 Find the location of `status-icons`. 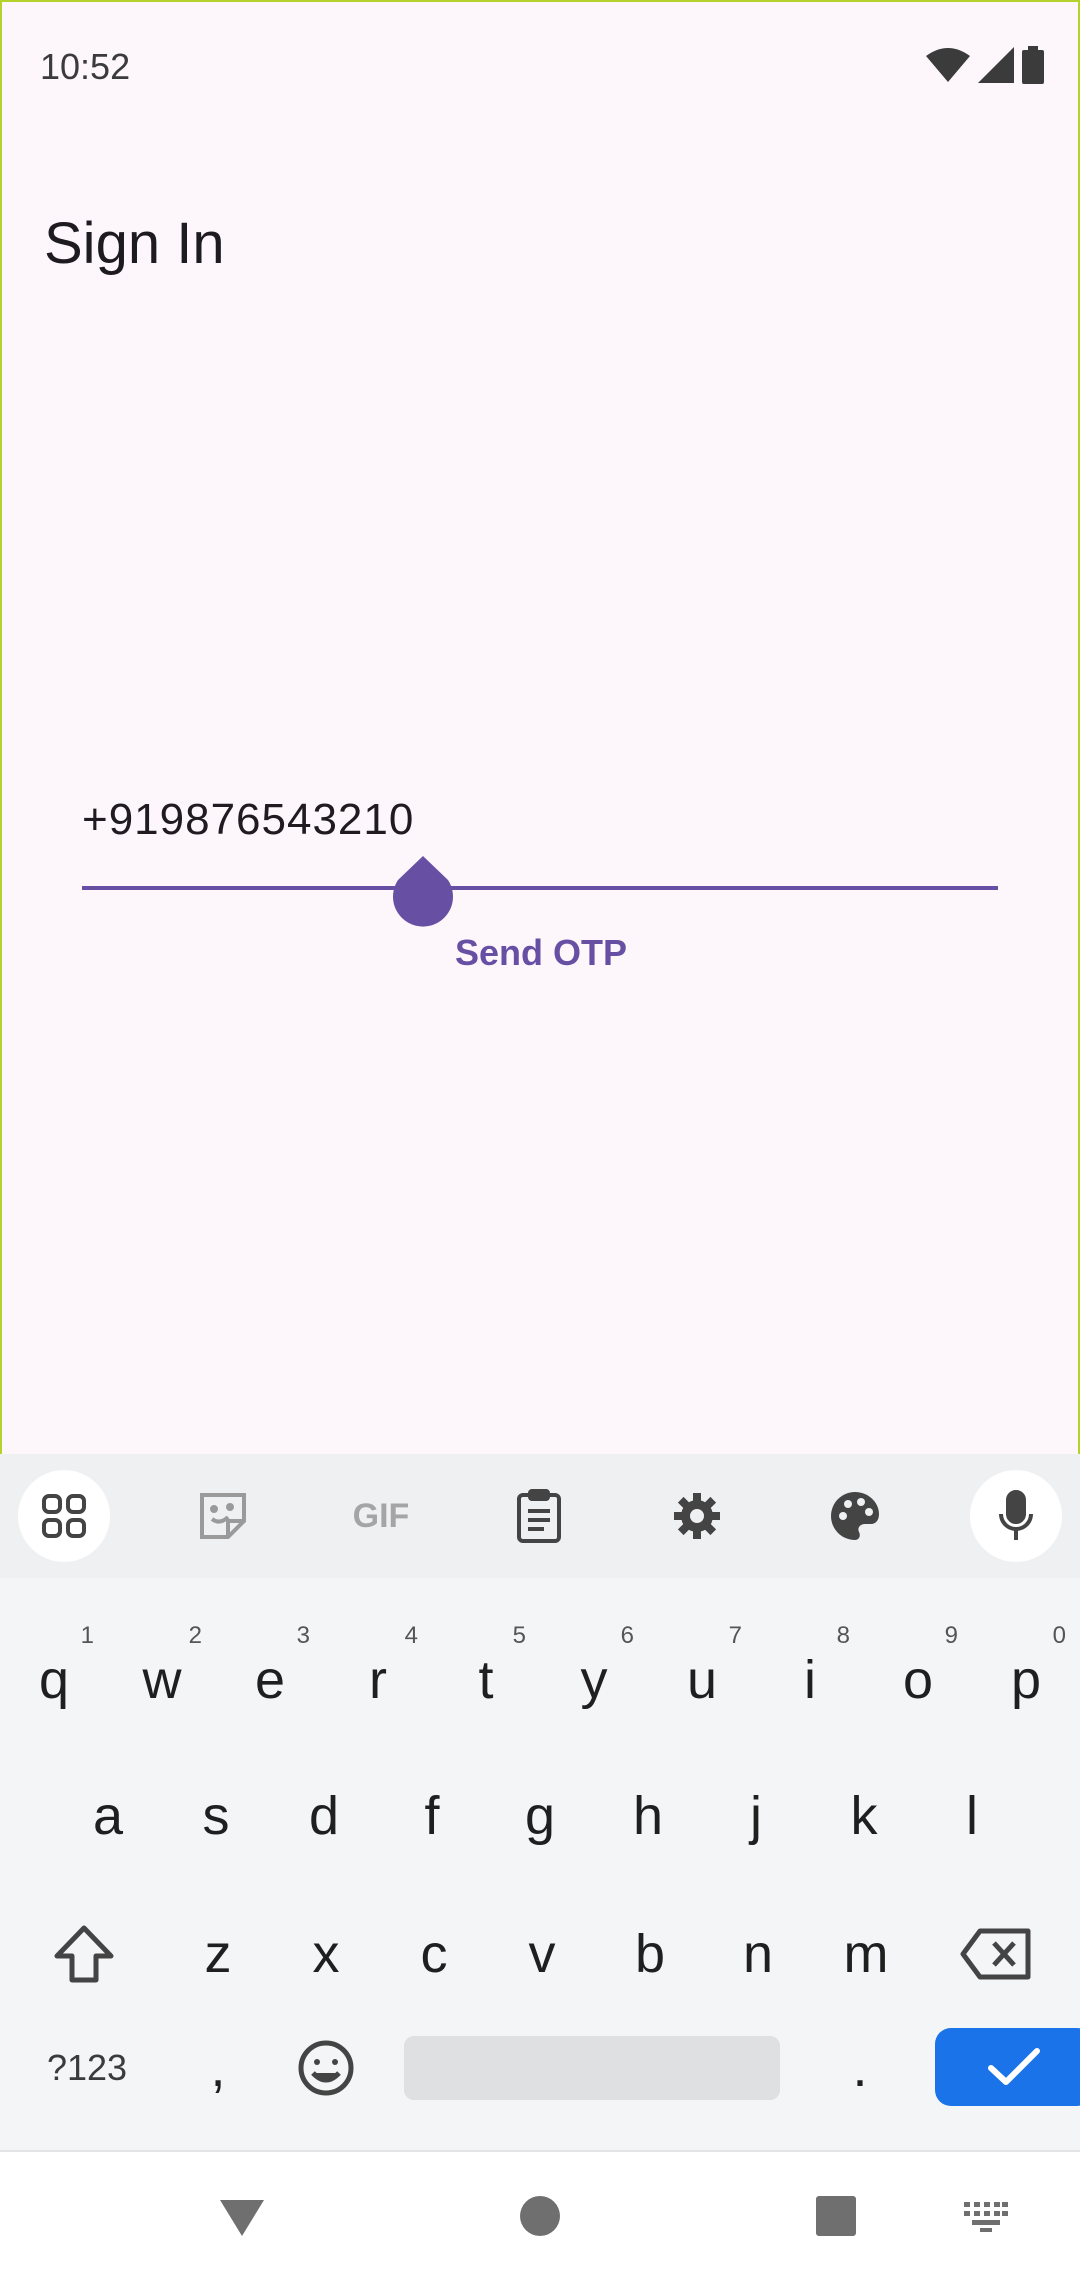

status-icons is located at coordinates (985, 65).